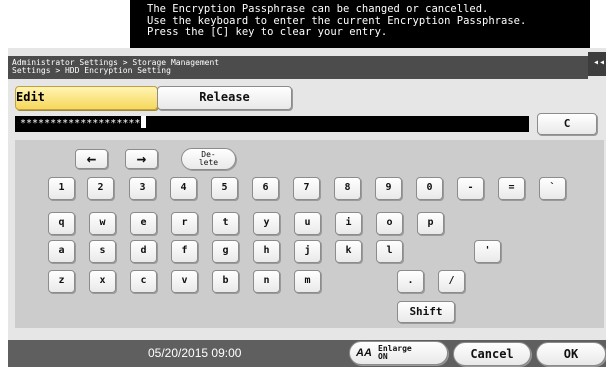 Image resolution: width=606 pixels, height=367 pixels. I want to click on key-row3-5: h, so click(266, 251).